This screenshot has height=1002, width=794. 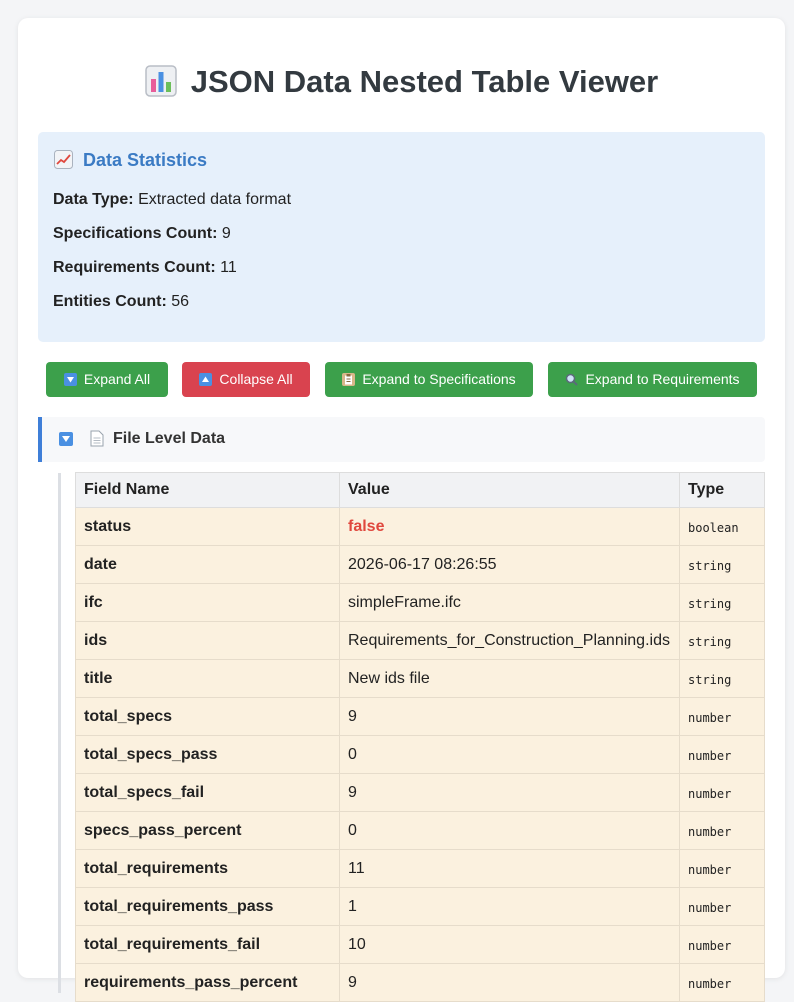 What do you see at coordinates (366, 526) in the screenshot?
I see `boolean-false-value: false` at bounding box center [366, 526].